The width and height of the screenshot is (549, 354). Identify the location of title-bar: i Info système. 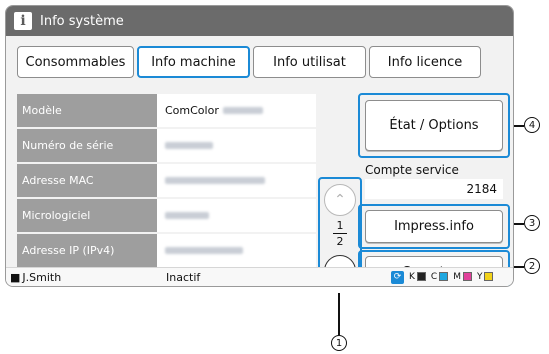
(259, 21).